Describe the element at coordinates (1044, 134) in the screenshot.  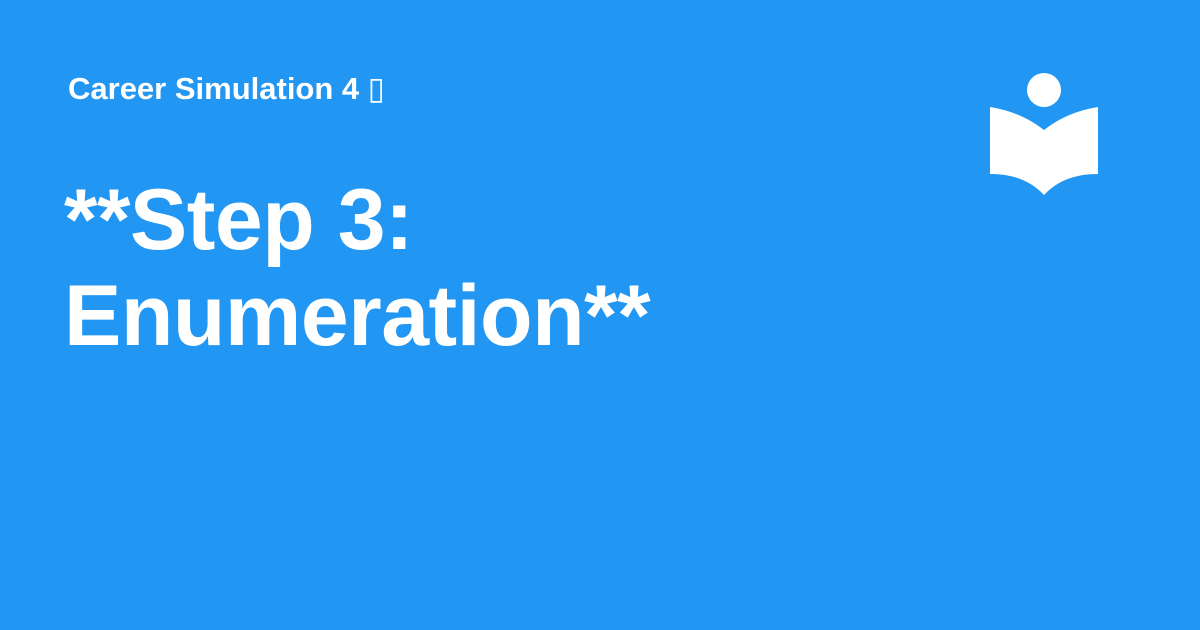
I see `reading-person-book-icon` at that location.